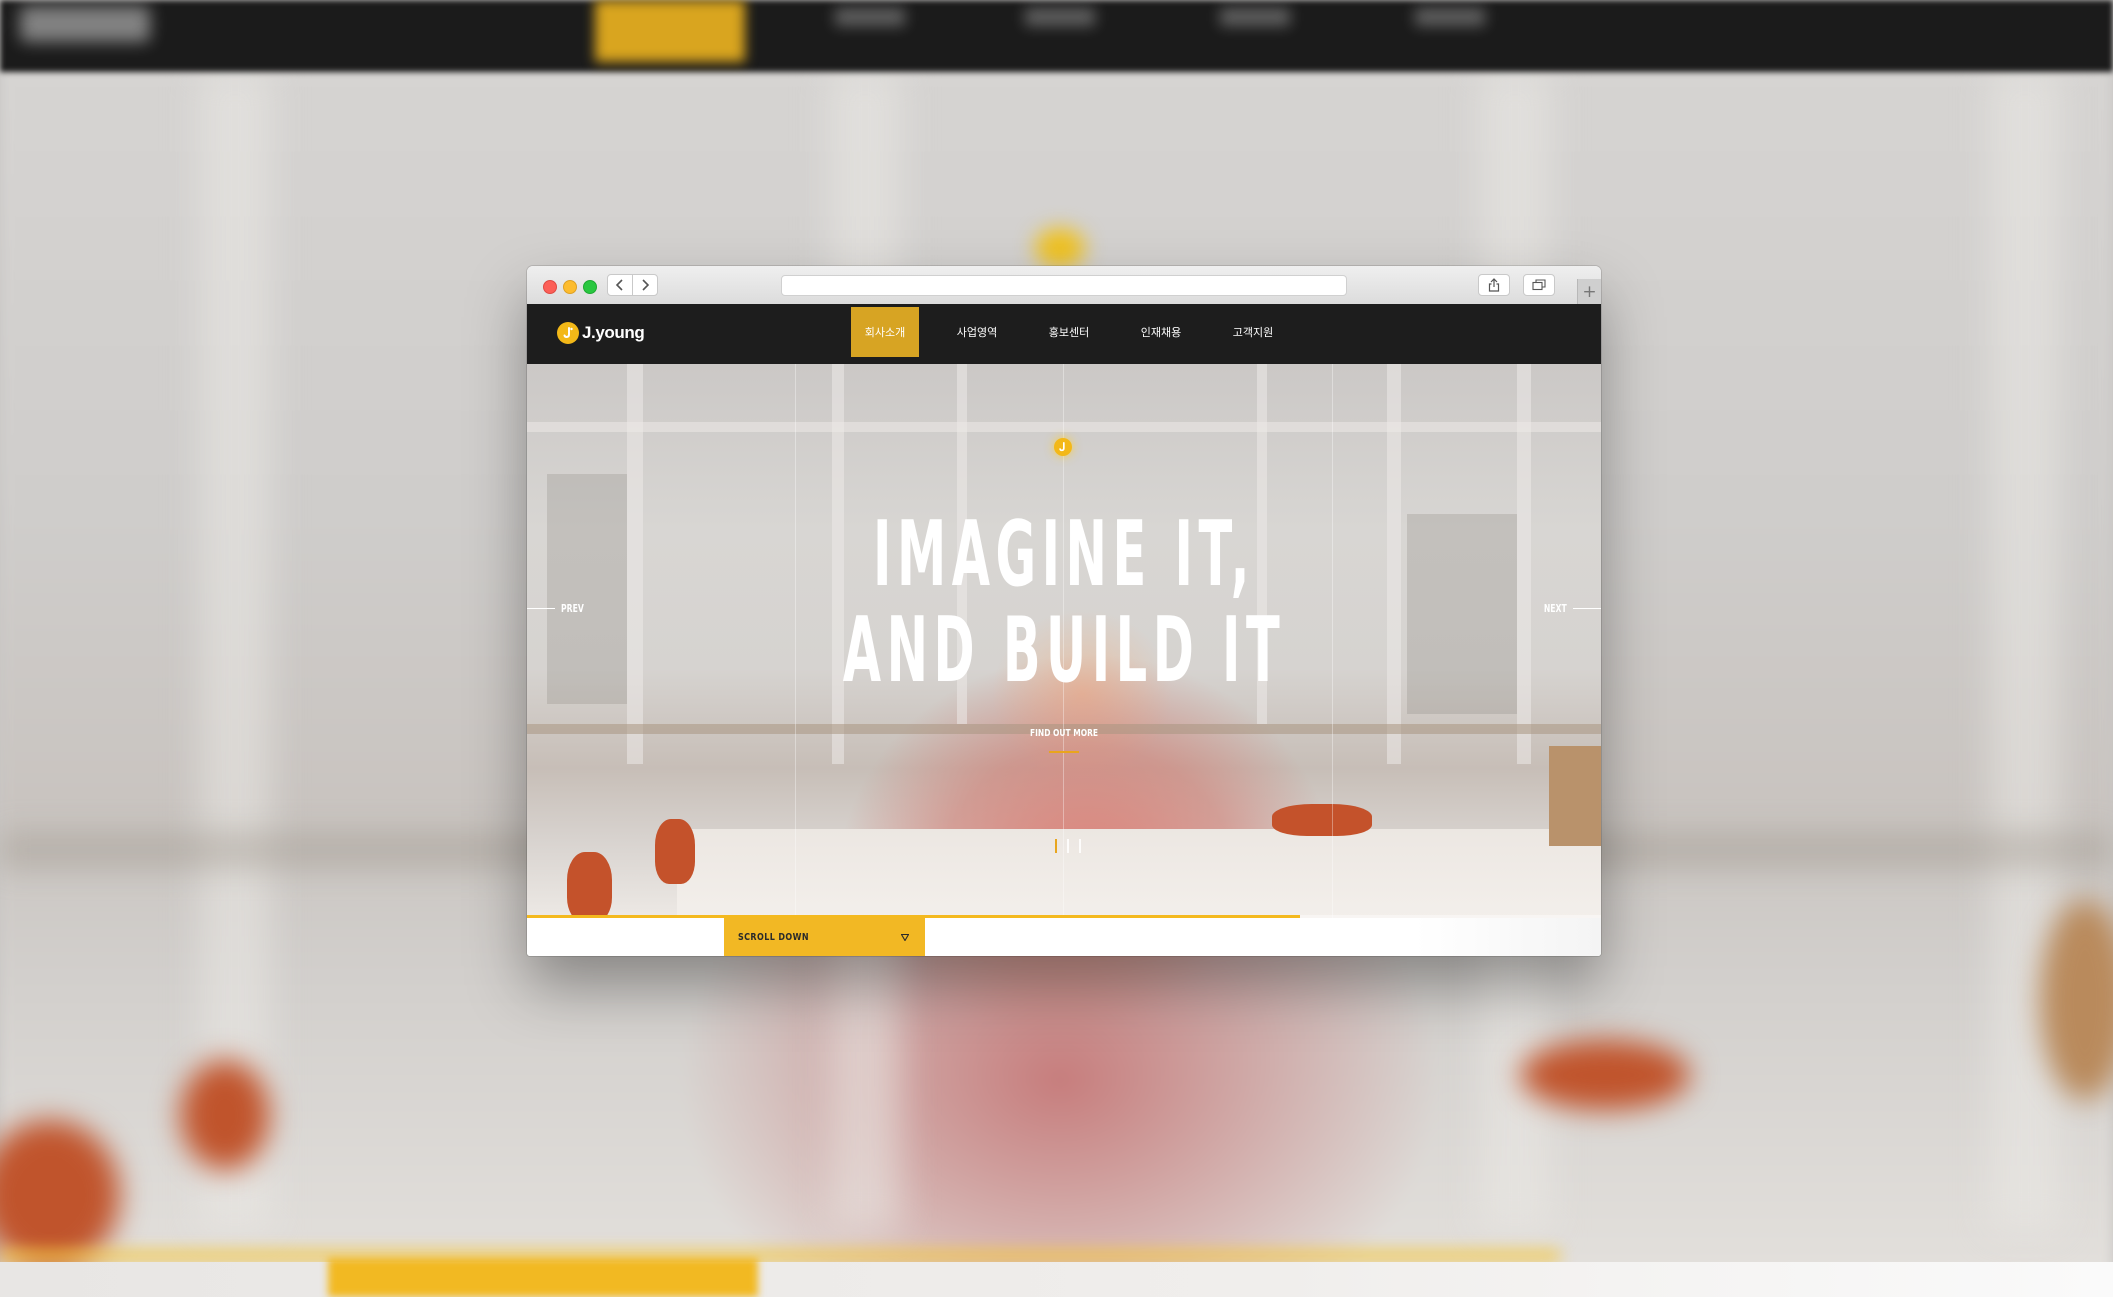 The height and width of the screenshot is (1297, 2113). What do you see at coordinates (570, 287) in the screenshot?
I see `minimize-window-button` at bounding box center [570, 287].